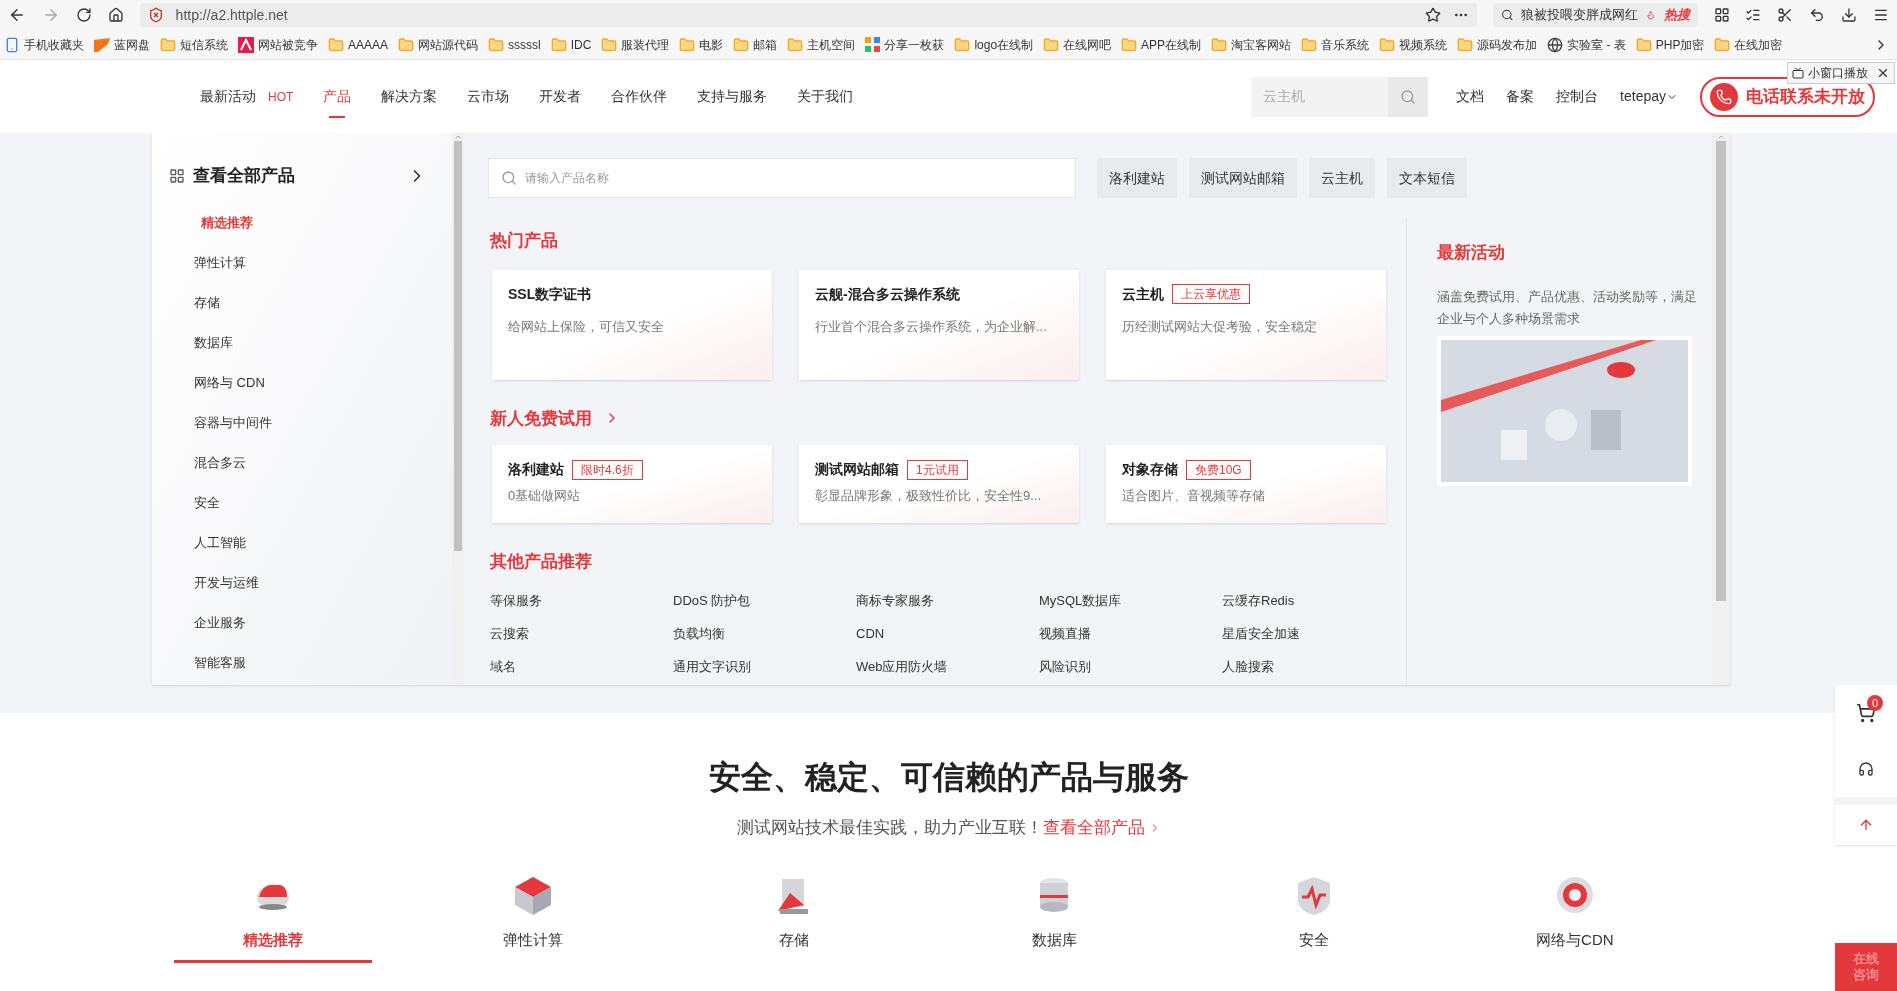 The image size is (1897, 991). What do you see at coordinates (550, 294) in the screenshot?
I see `product-name: SSL数字证书` at bounding box center [550, 294].